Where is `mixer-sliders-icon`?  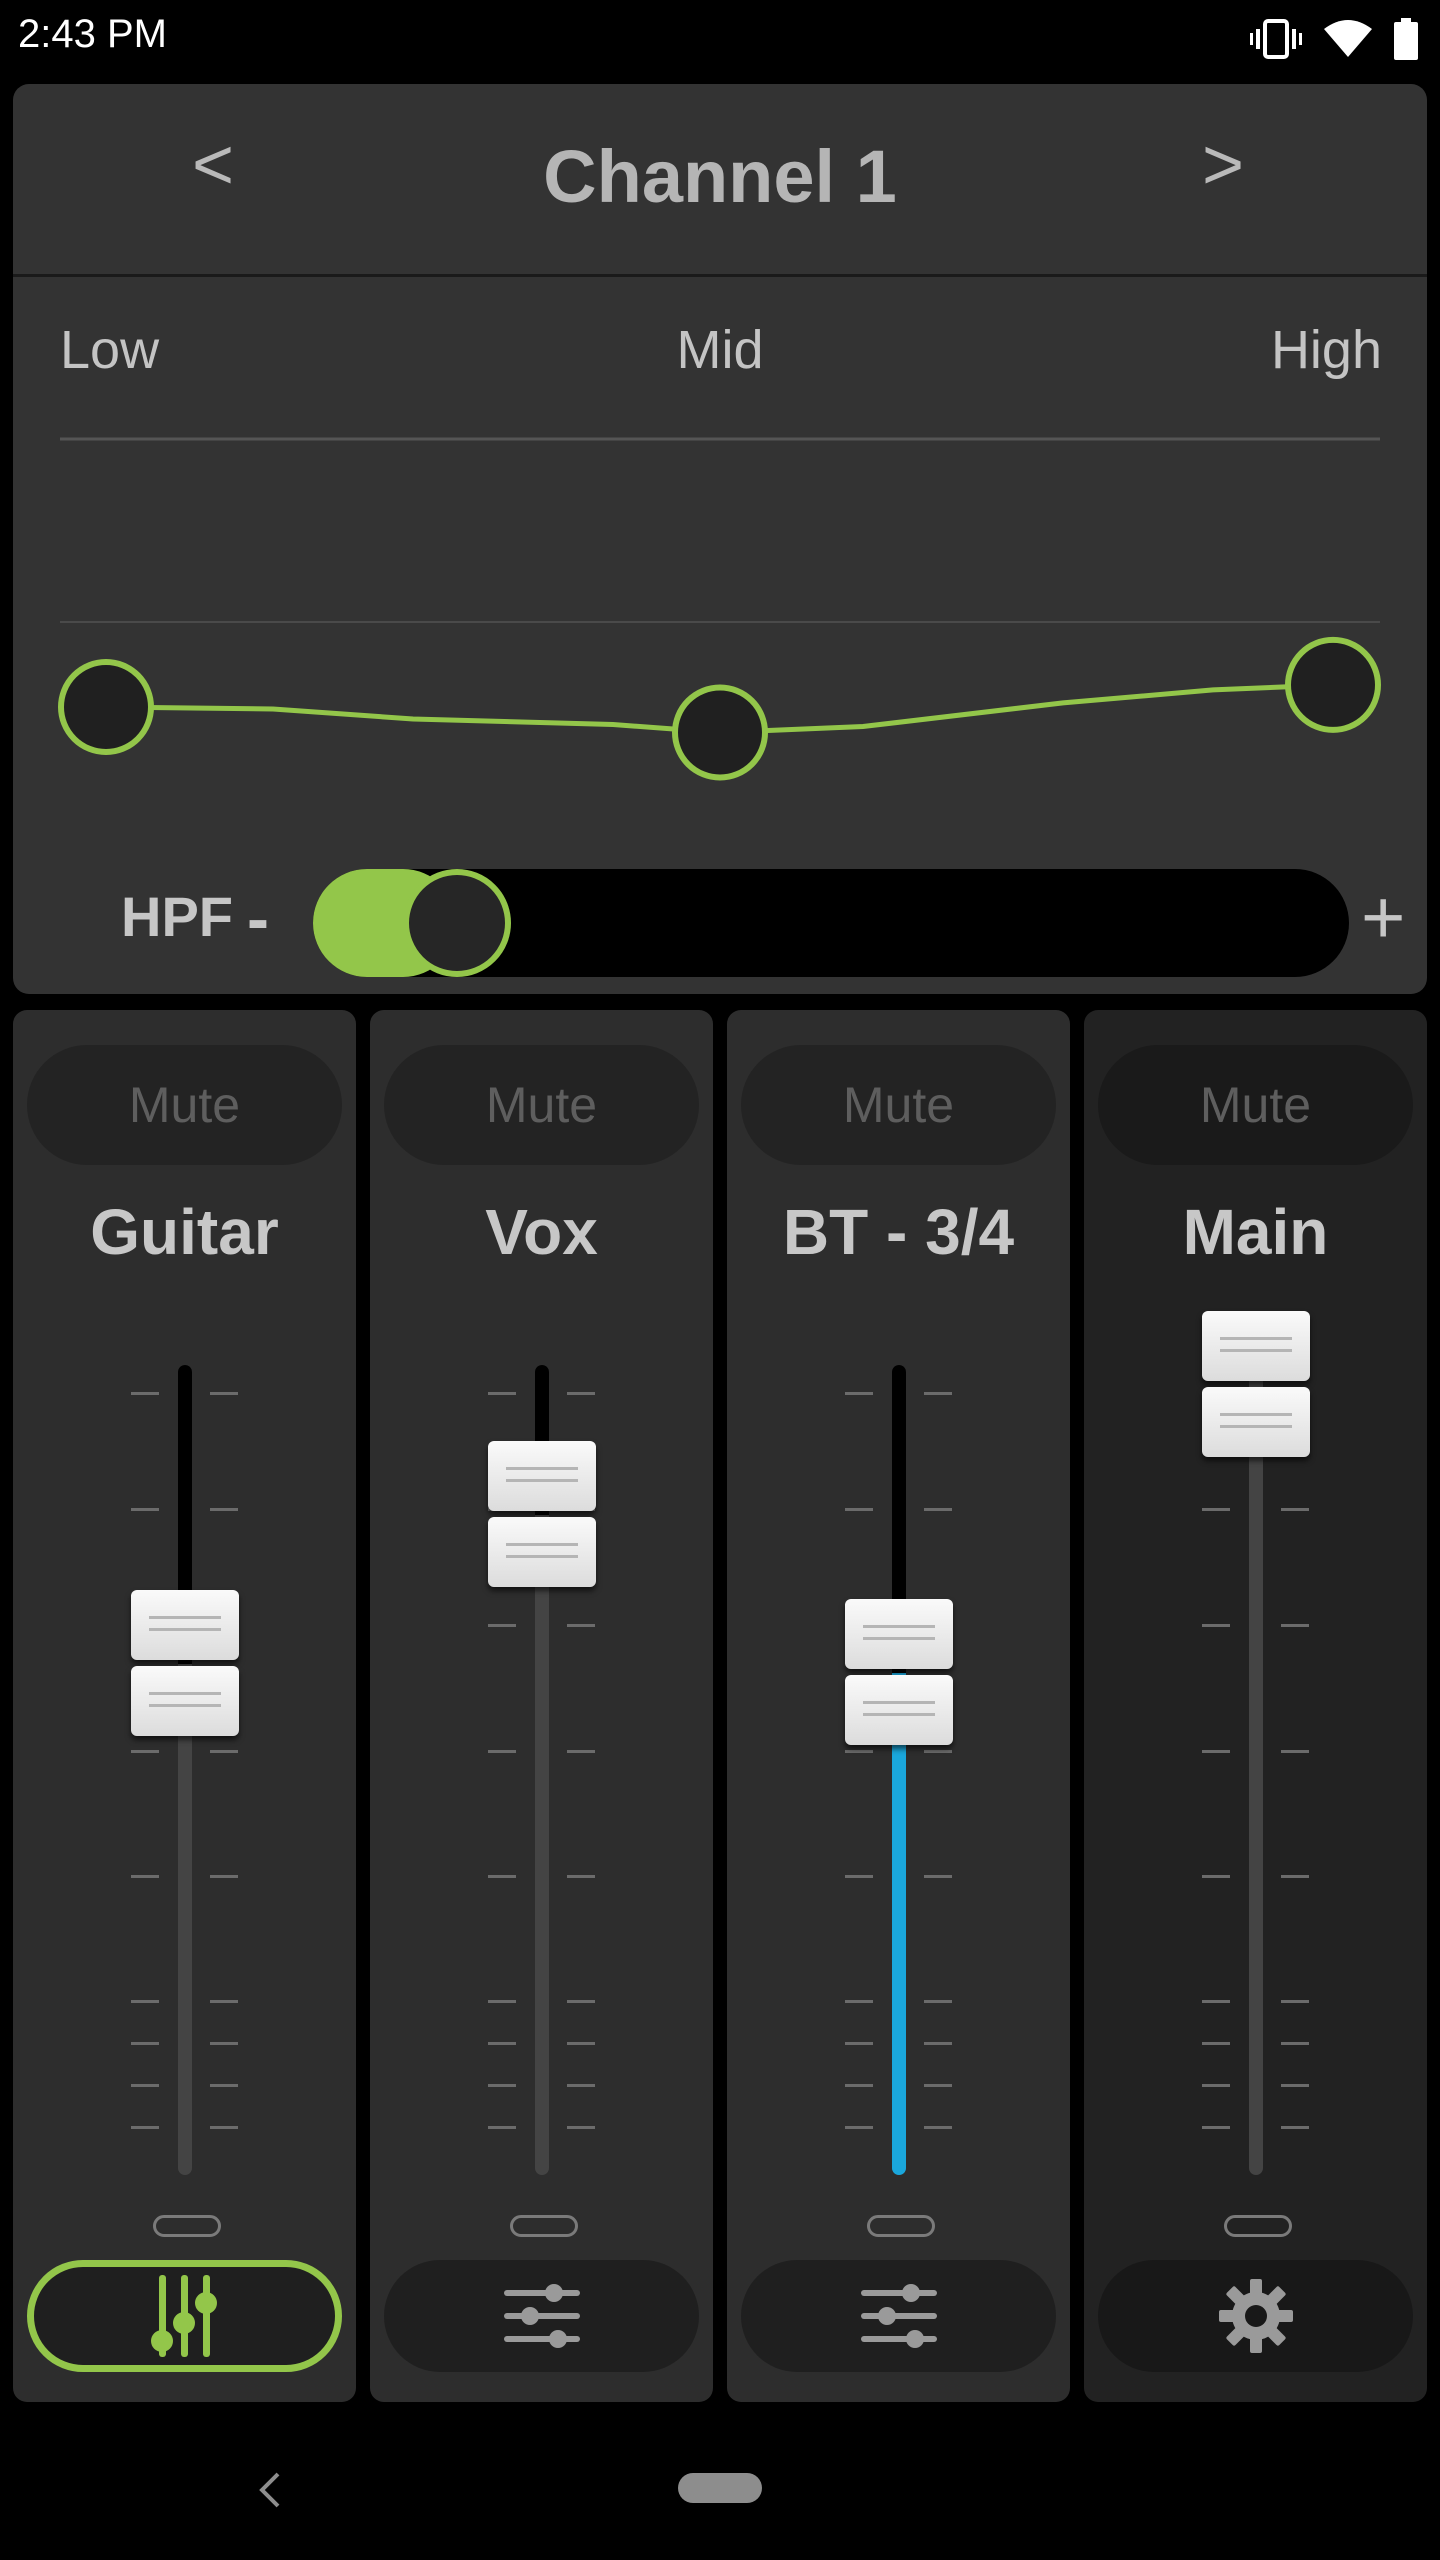
mixer-sliders-icon is located at coordinates (183, 2316).